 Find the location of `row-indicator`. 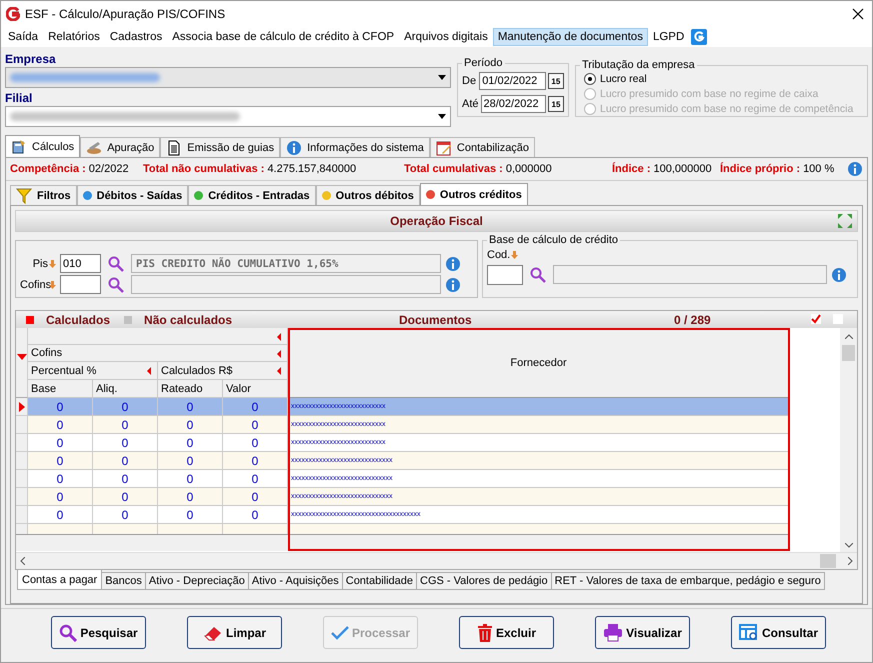

row-indicator is located at coordinates (22, 407).